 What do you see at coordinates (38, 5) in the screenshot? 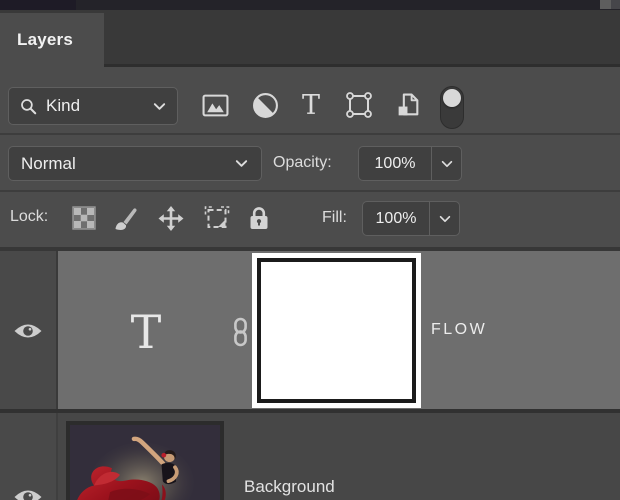
I see `window-top-bar-accent` at bounding box center [38, 5].